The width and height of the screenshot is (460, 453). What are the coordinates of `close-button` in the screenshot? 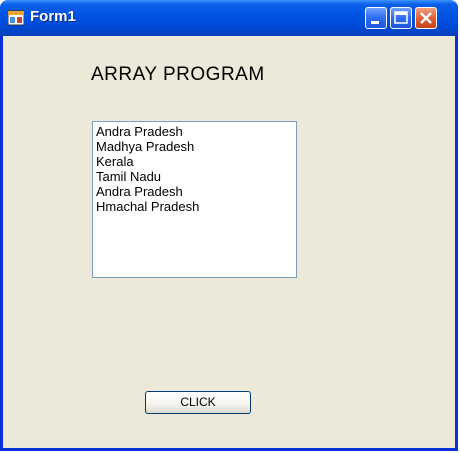 It's located at (426, 18).